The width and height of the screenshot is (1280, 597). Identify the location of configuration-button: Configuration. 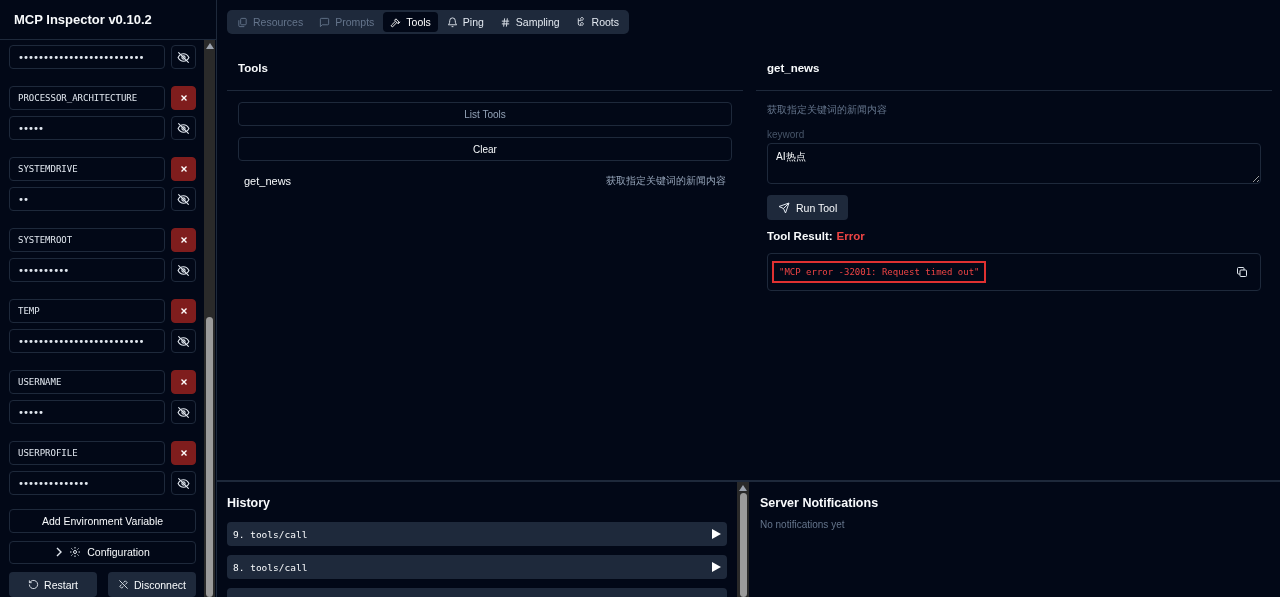
(102, 552).